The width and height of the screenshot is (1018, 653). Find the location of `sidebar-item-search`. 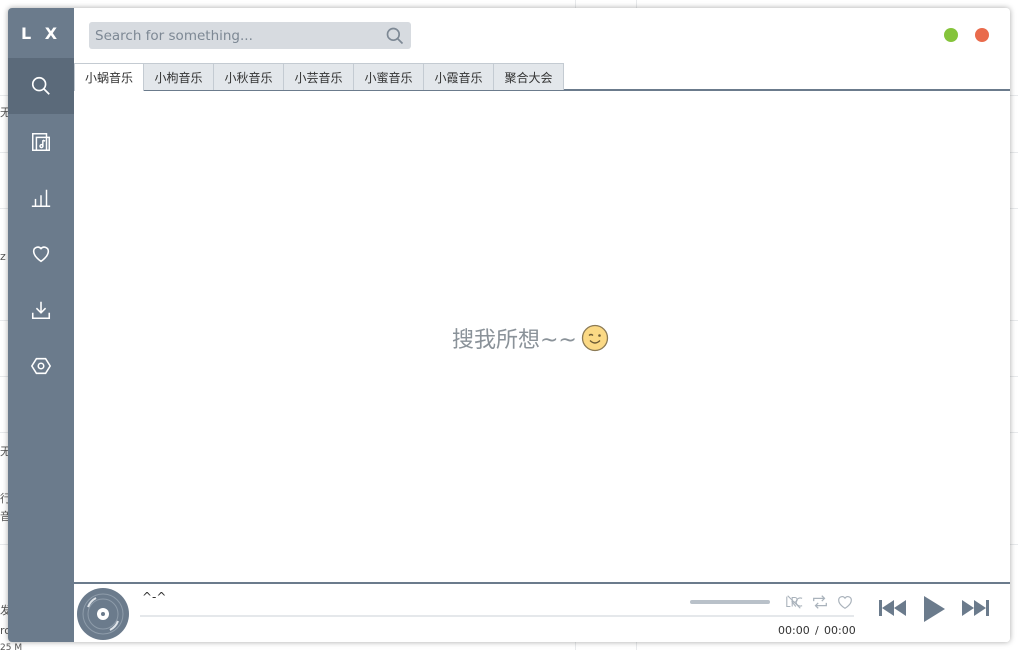

sidebar-item-search is located at coordinates (41, 86).